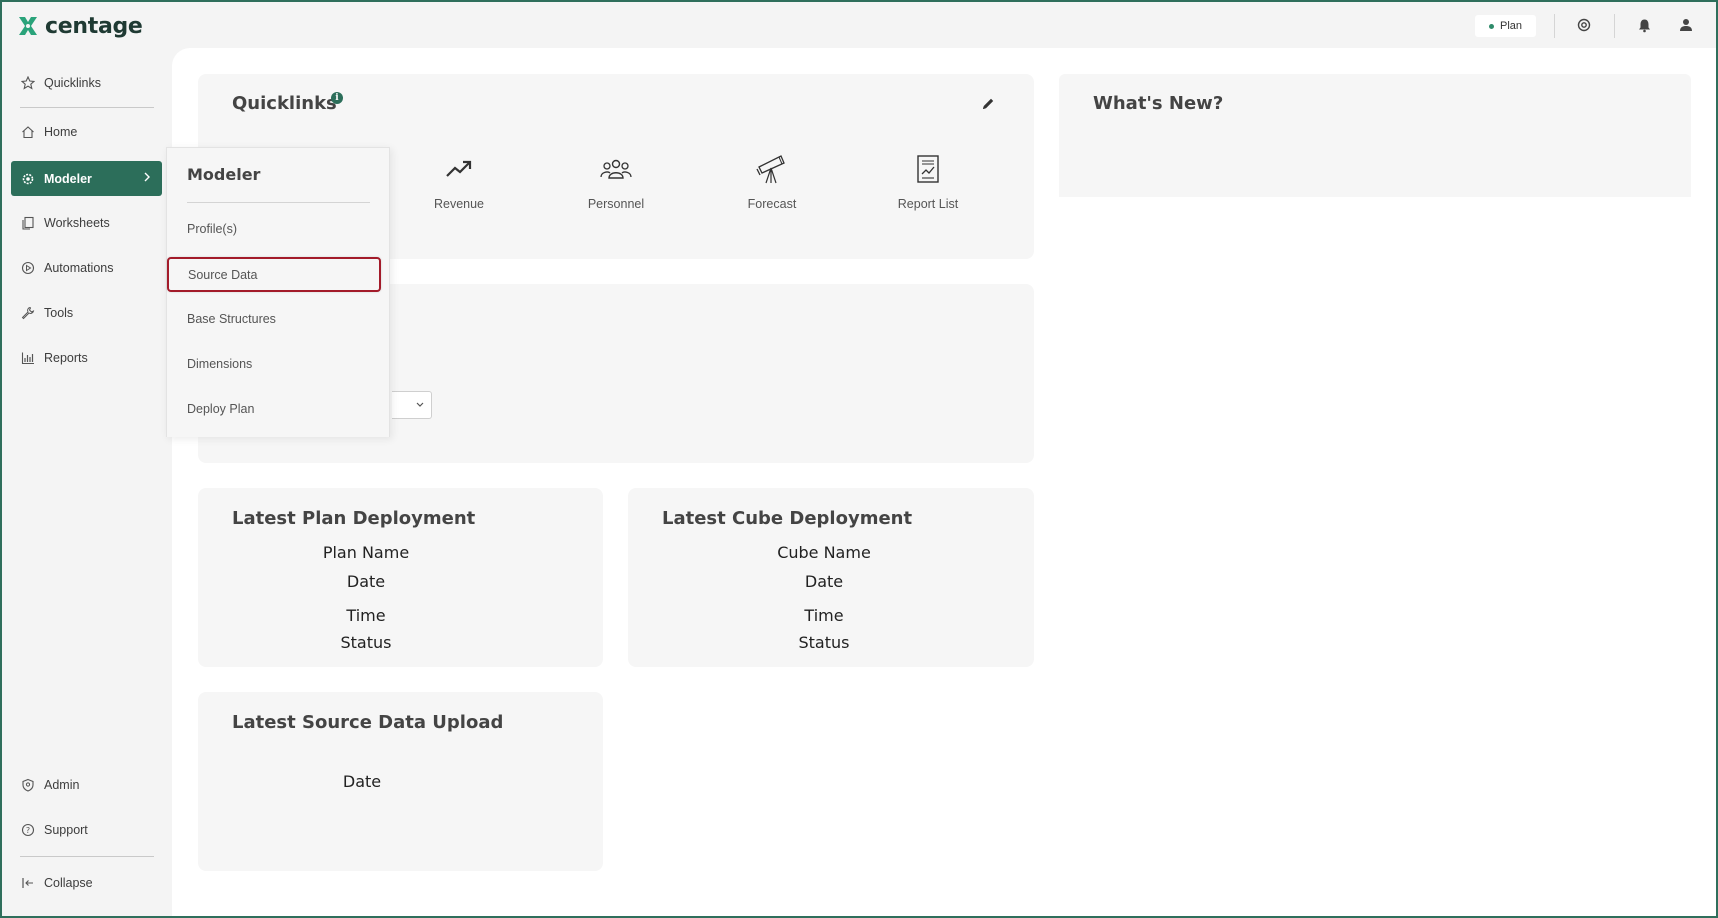 The width and height of the screenshot is (1718, 918). I want to click on sidebar-item-reports: Reports, so click(86, 357).